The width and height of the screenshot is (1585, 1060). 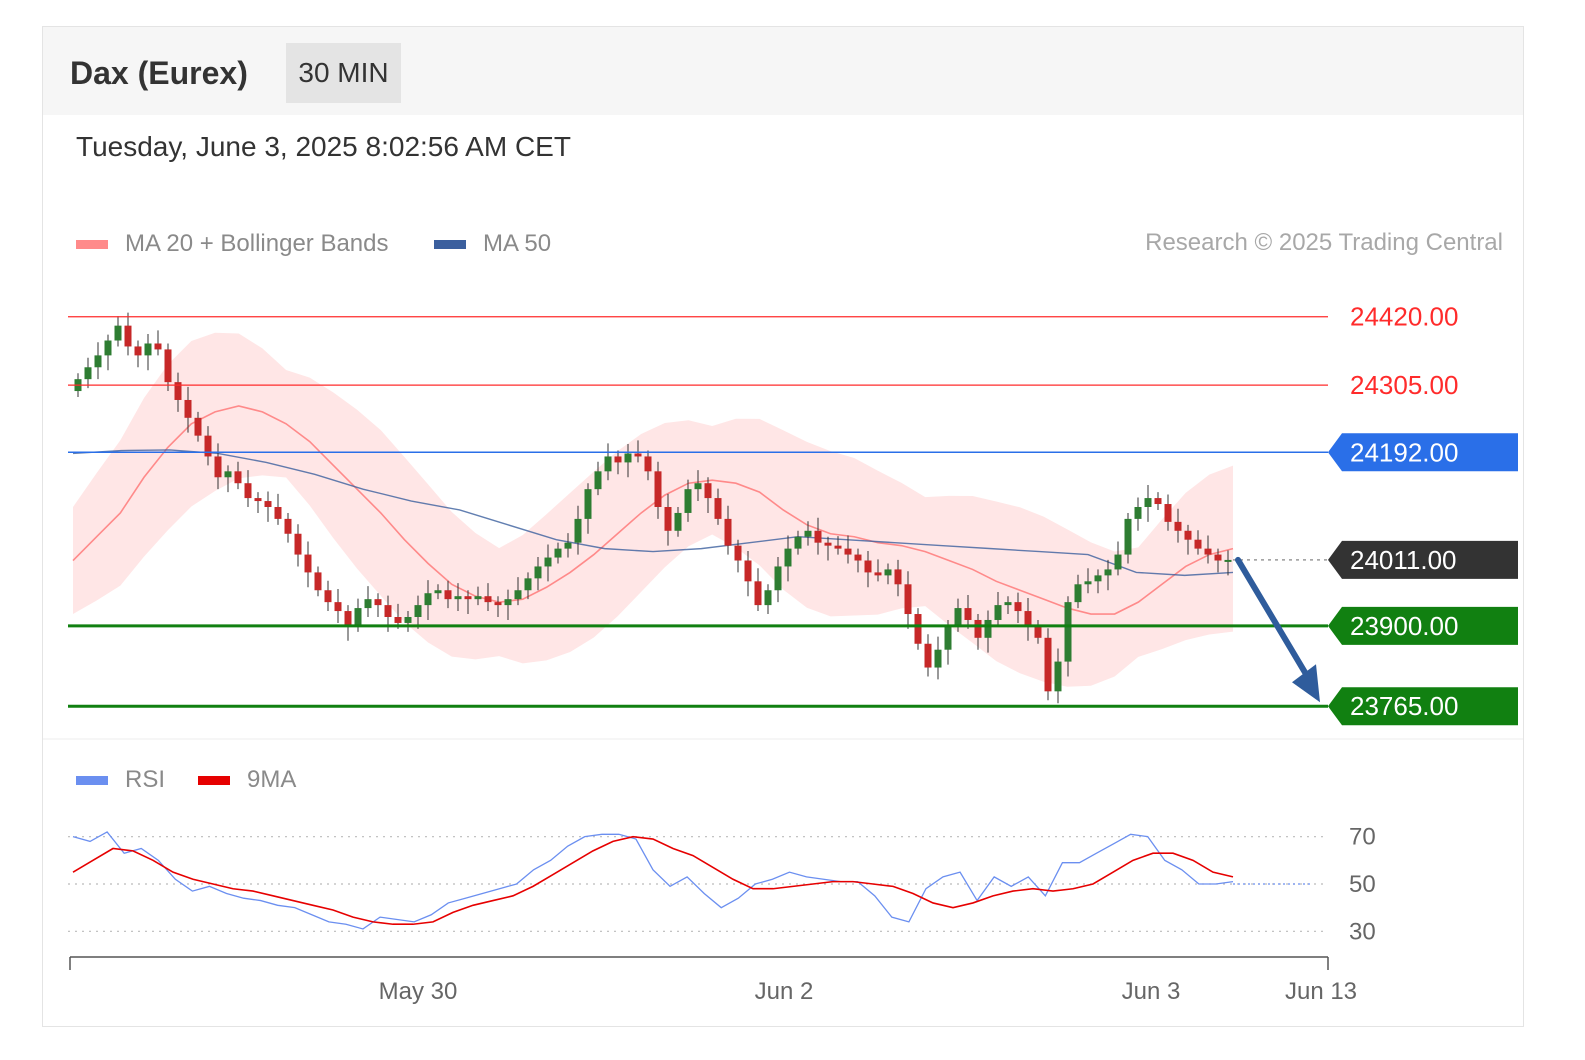 What do you see at coordinates (1404, 706) in the screenshot?
I see `level-label-support: 23765.00` at bounding box center [1404, 706].